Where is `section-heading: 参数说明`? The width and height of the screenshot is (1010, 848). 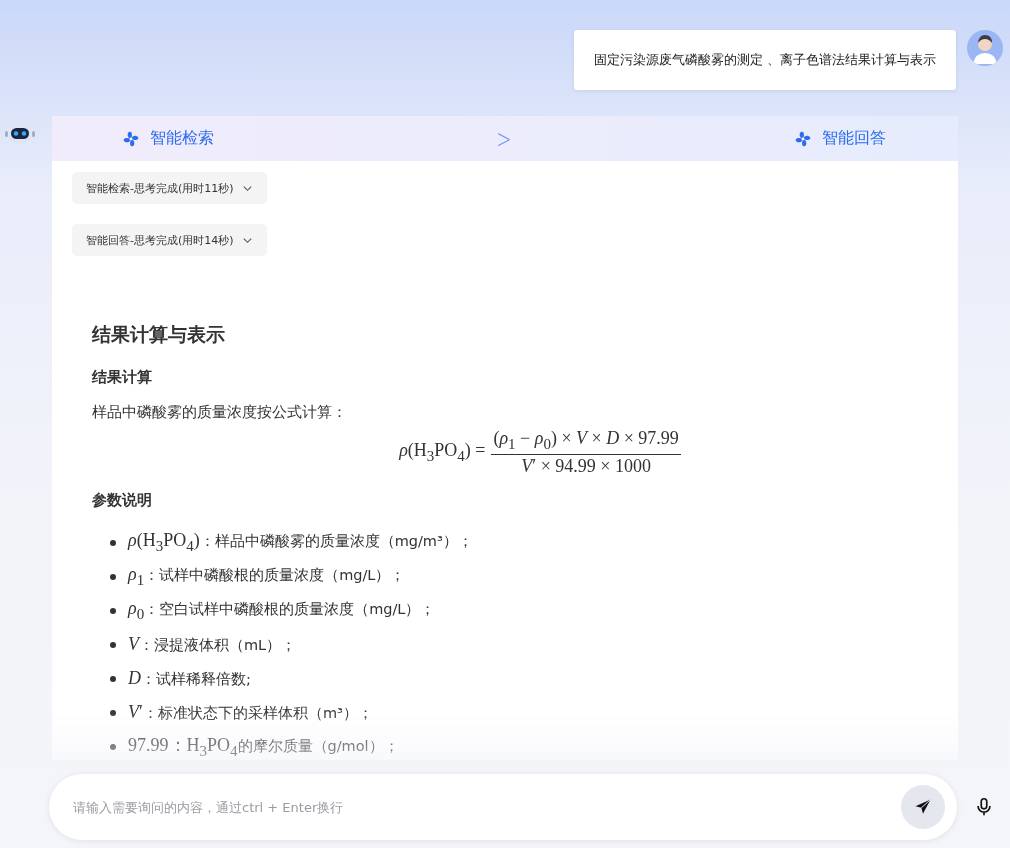 section-heading: 参数说明 is located at coordinates (122, 500).